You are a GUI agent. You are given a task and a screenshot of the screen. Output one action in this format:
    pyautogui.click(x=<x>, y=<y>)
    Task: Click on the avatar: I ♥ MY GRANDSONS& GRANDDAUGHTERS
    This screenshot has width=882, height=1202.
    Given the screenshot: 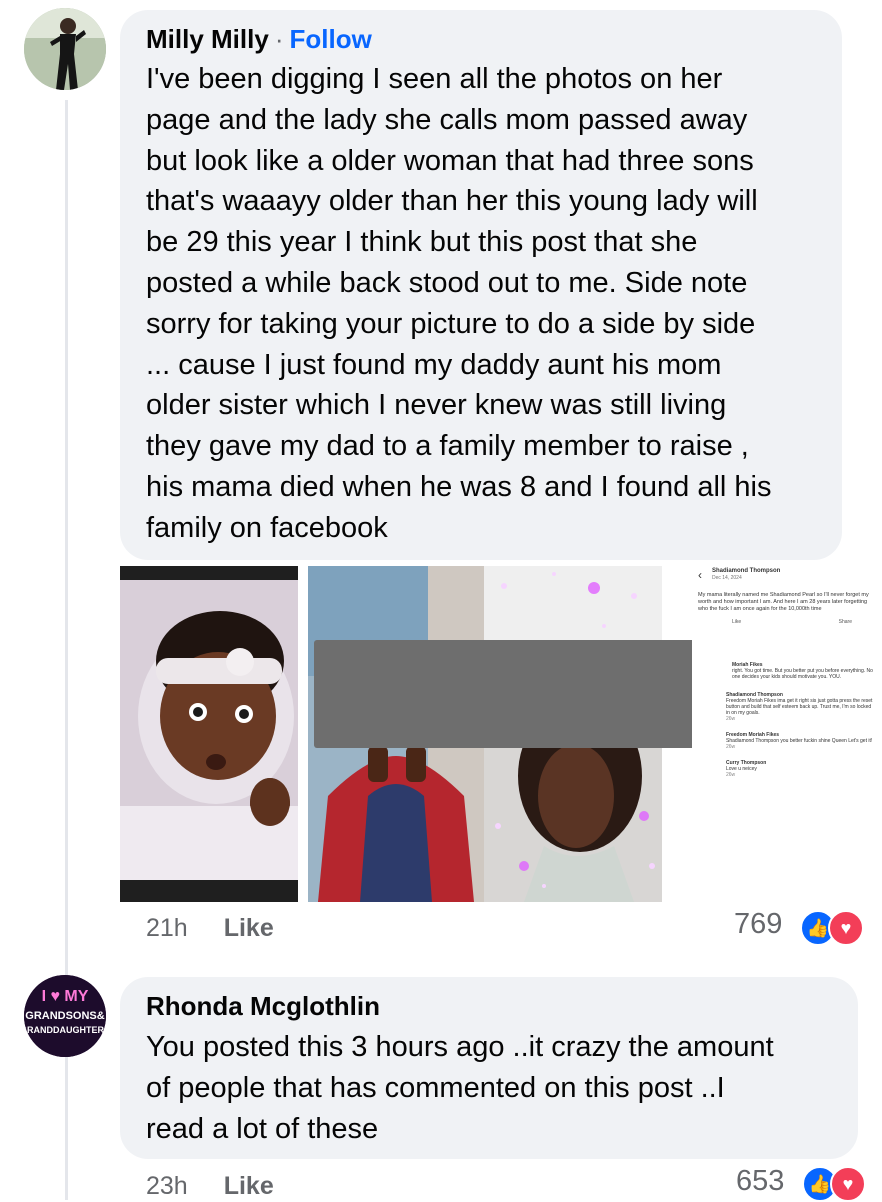 What is the action you would take?
    pyautogui.click(x=65, y=1016)
    